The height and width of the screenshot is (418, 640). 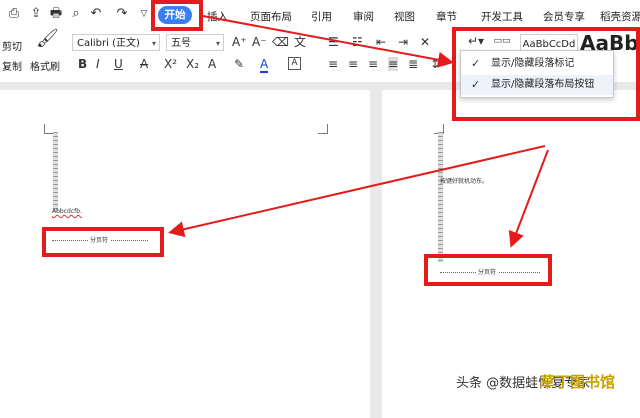 What do you see at coordinates (578, 382) in the screenshot?
I see `watermark-brand: 草丁图书馆` at bounding box center [578, 382].